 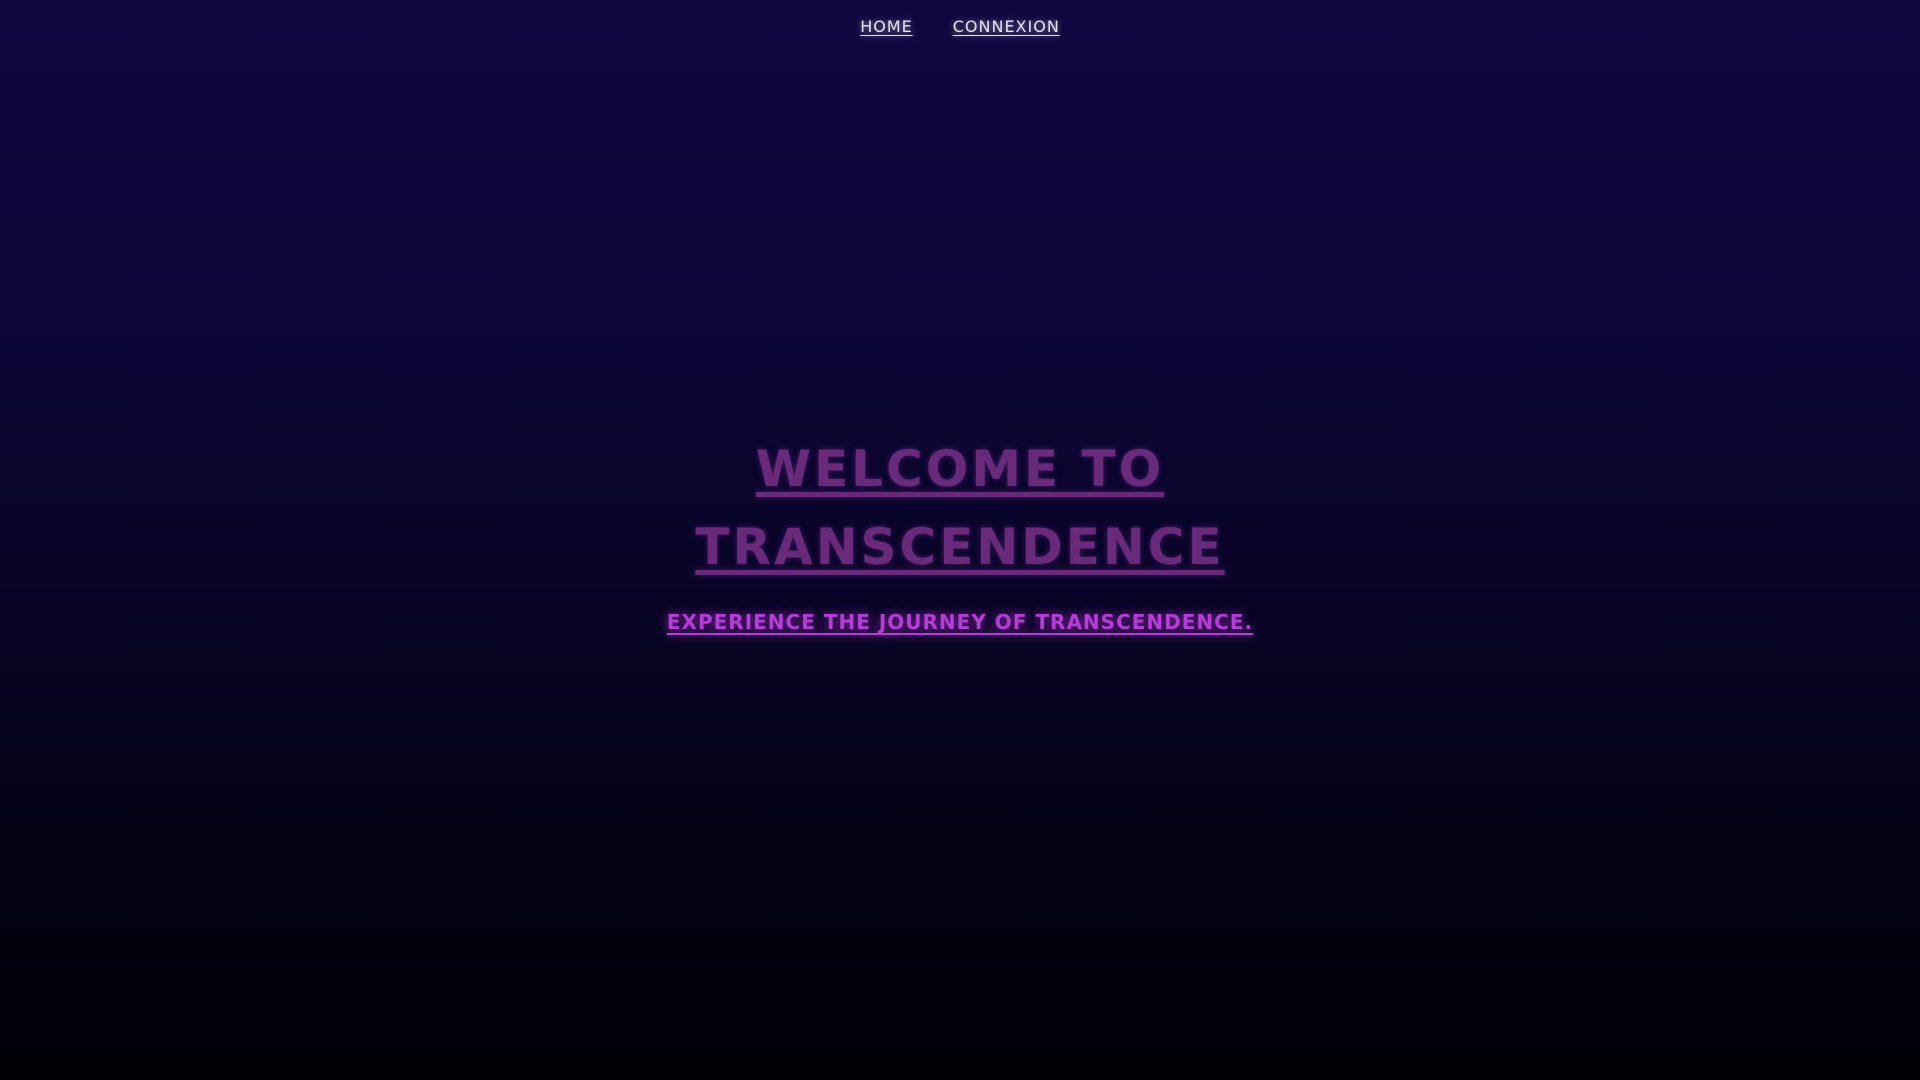 What do you see at coordinates (886, 26) in the screenshot?
I see `nav-link-home: Home` at bounding box center [886, 26].